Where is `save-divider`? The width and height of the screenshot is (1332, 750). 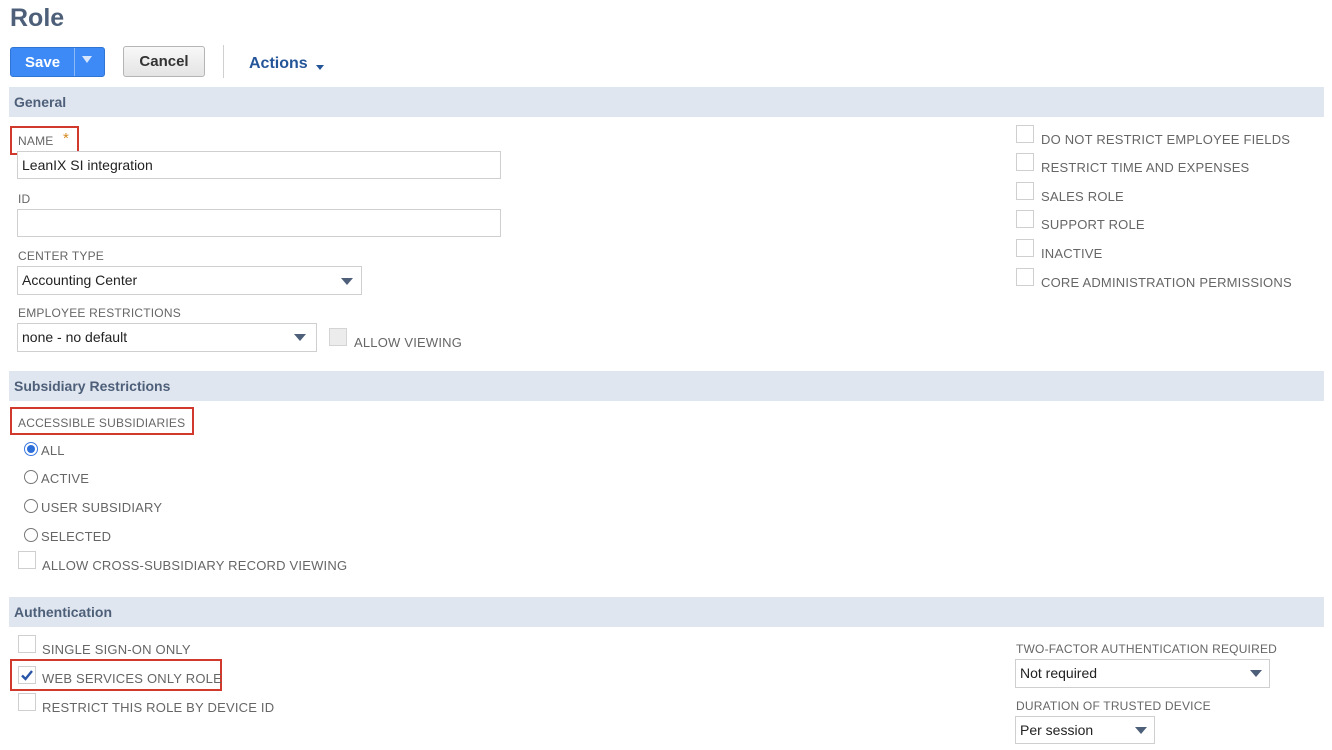 save-divider is located at coordinates (74, 62).